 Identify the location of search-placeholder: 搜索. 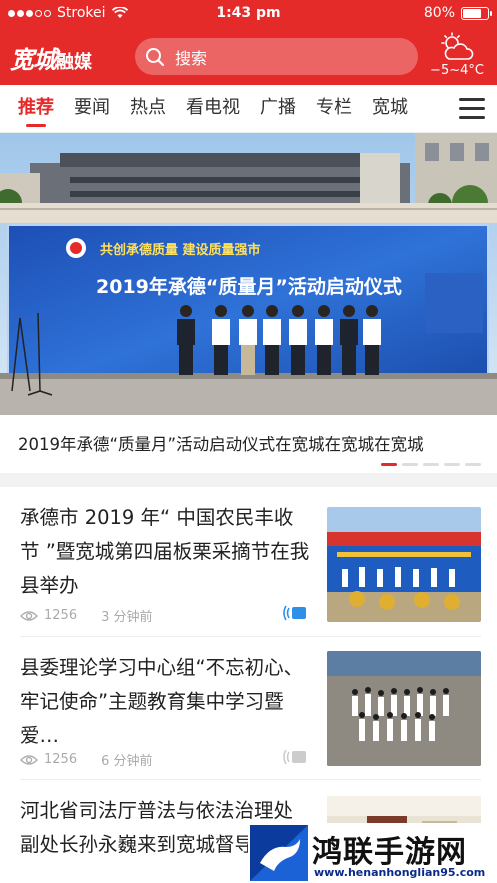
(191, 58).